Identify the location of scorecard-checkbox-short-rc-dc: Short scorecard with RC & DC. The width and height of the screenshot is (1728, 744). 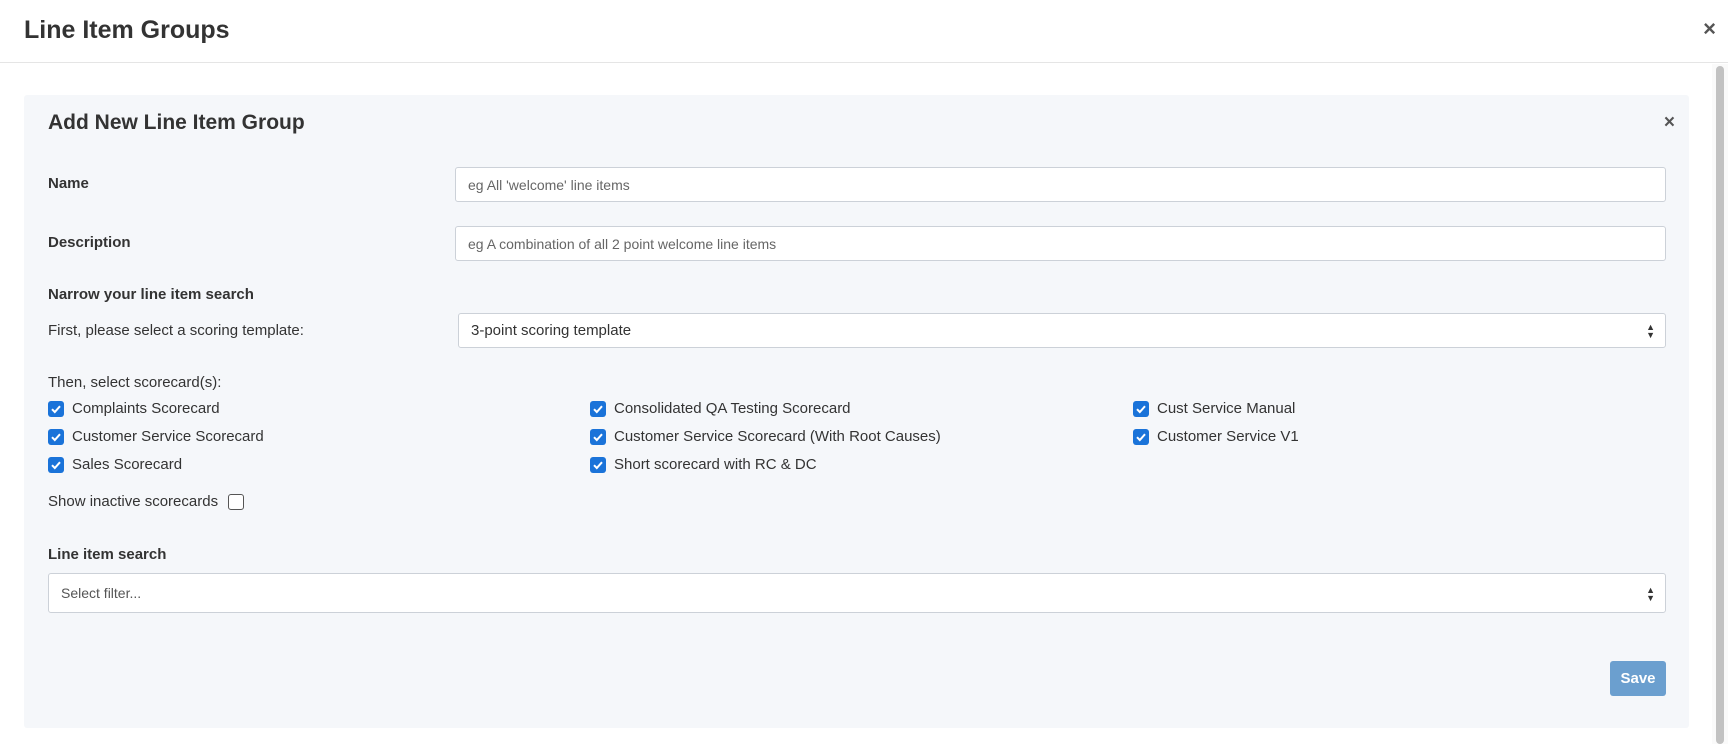
(703, 464).